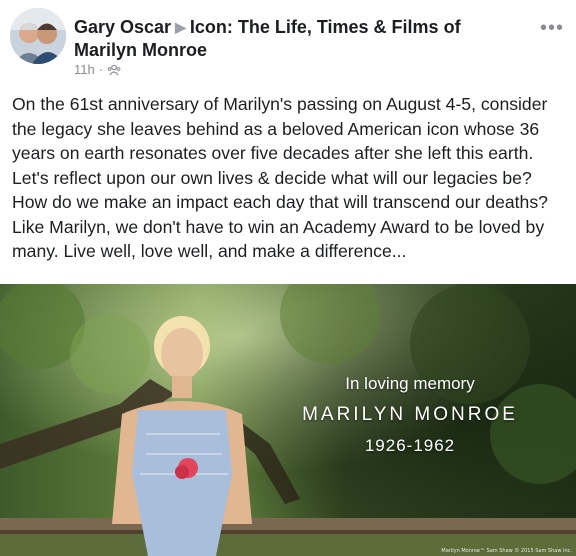  I want to click on avatar-photo, so click(38, 36).